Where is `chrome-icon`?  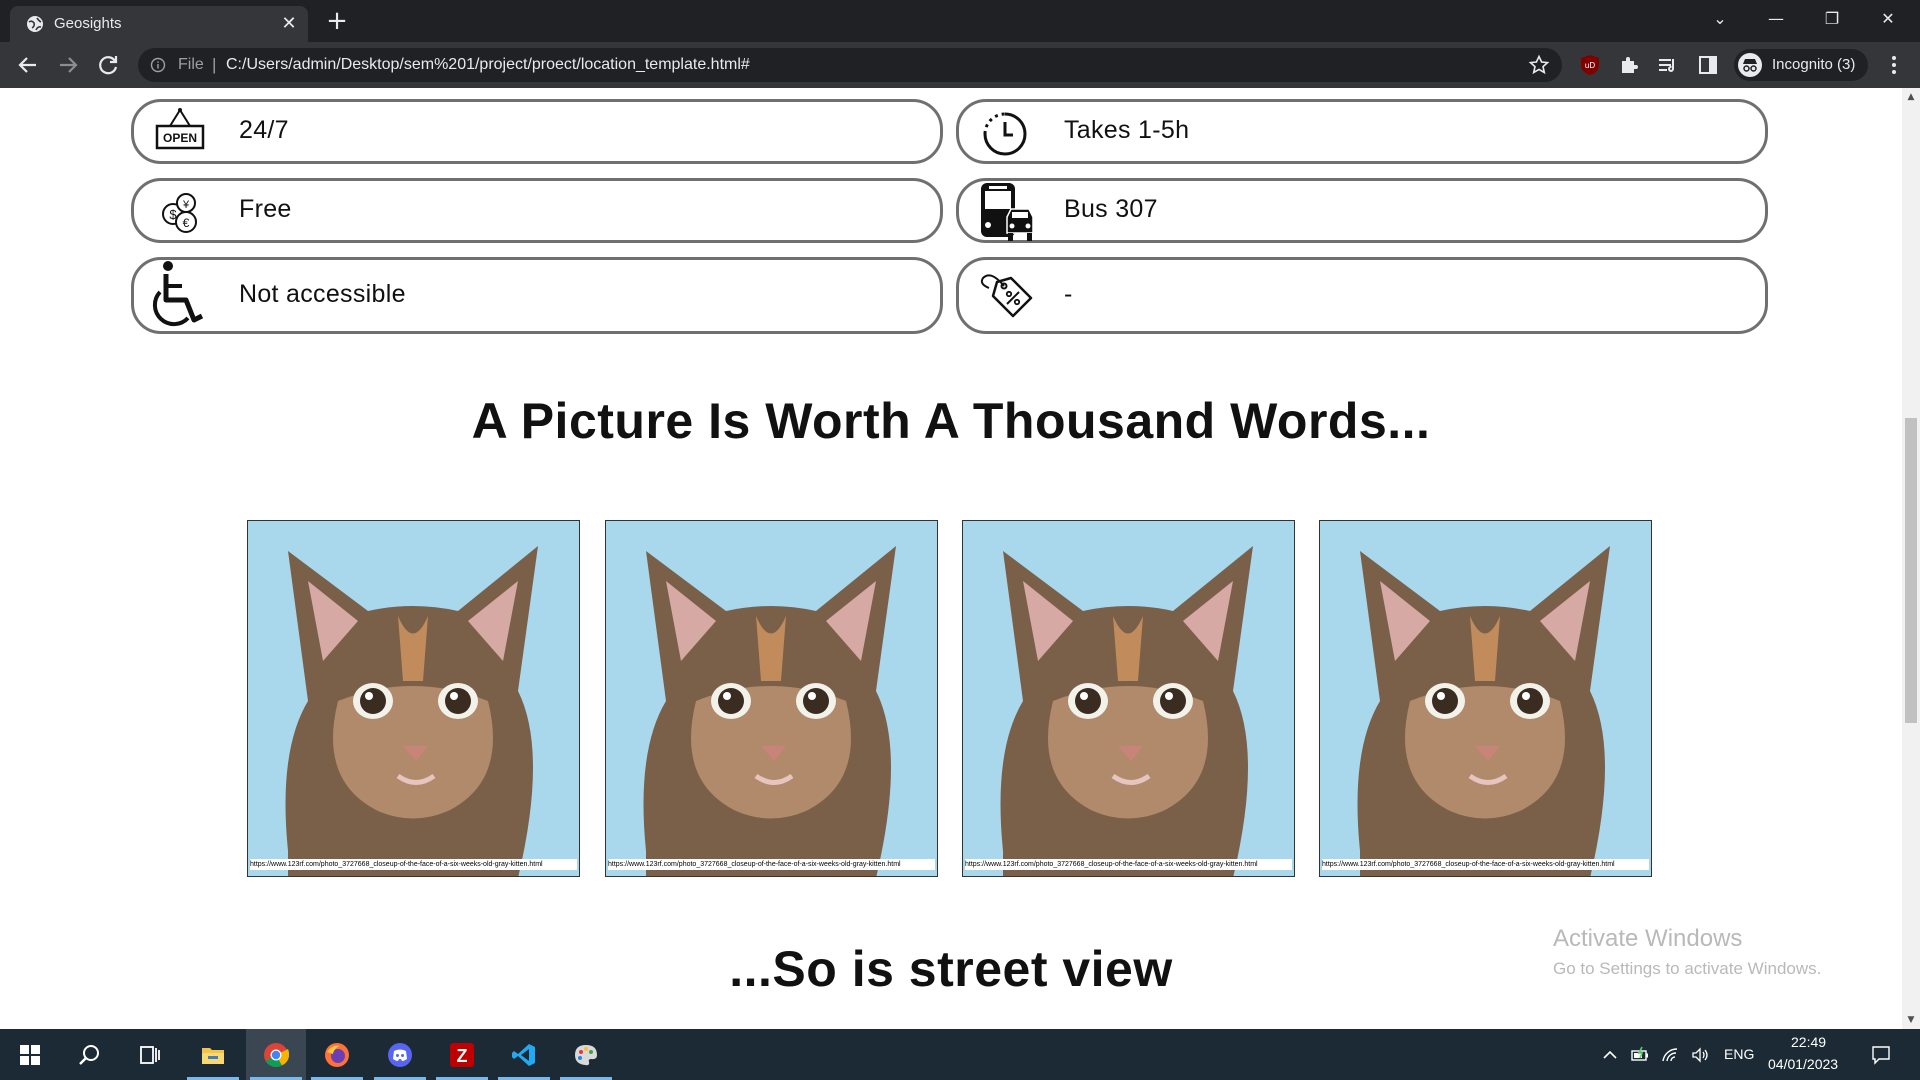 chrome-icon is located at coordinates (276, 1055).